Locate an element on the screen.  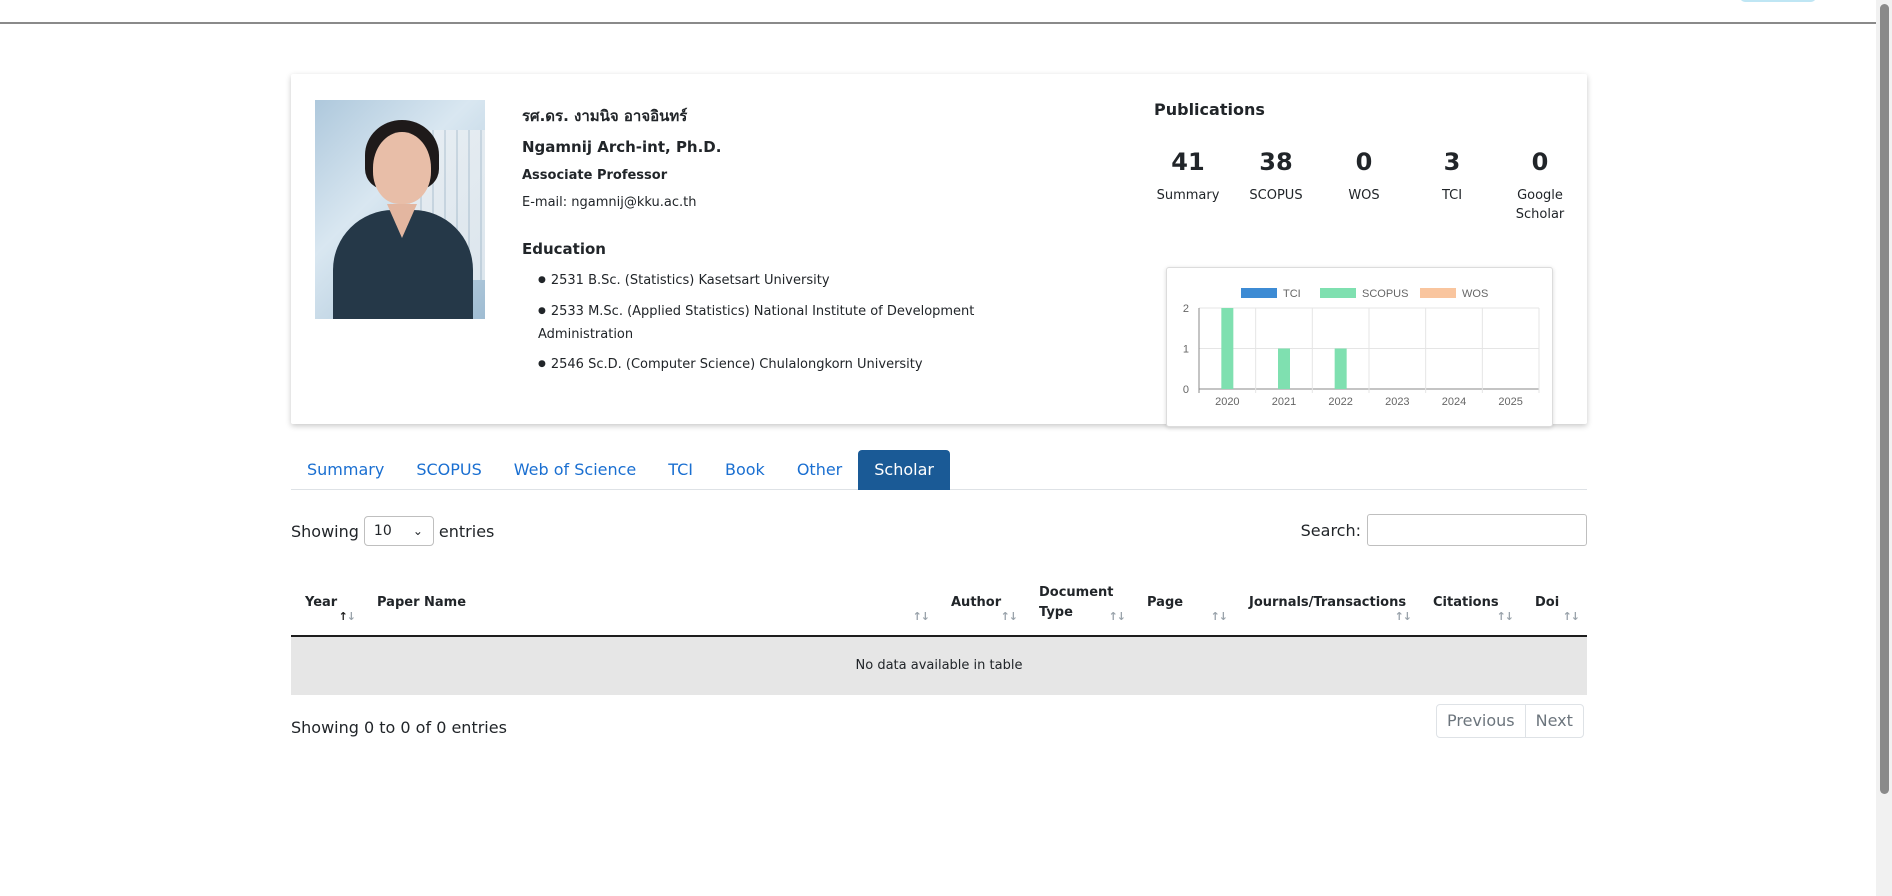
stat-wos: 0 WOS is located at coordinates (1364, 186).